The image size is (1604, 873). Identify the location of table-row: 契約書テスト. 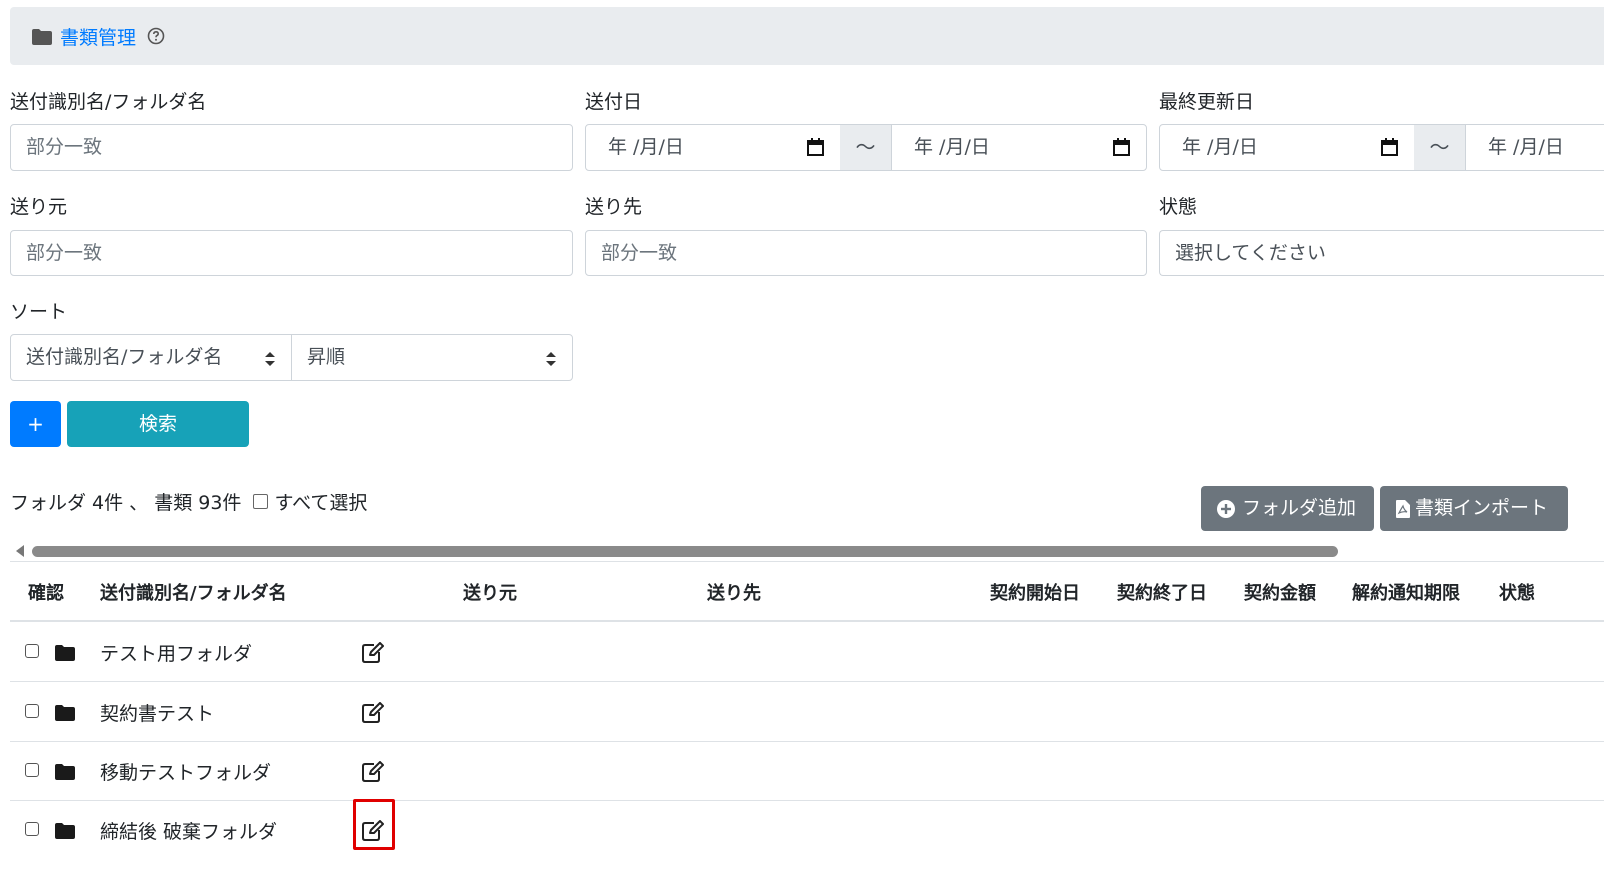
(807, 712).